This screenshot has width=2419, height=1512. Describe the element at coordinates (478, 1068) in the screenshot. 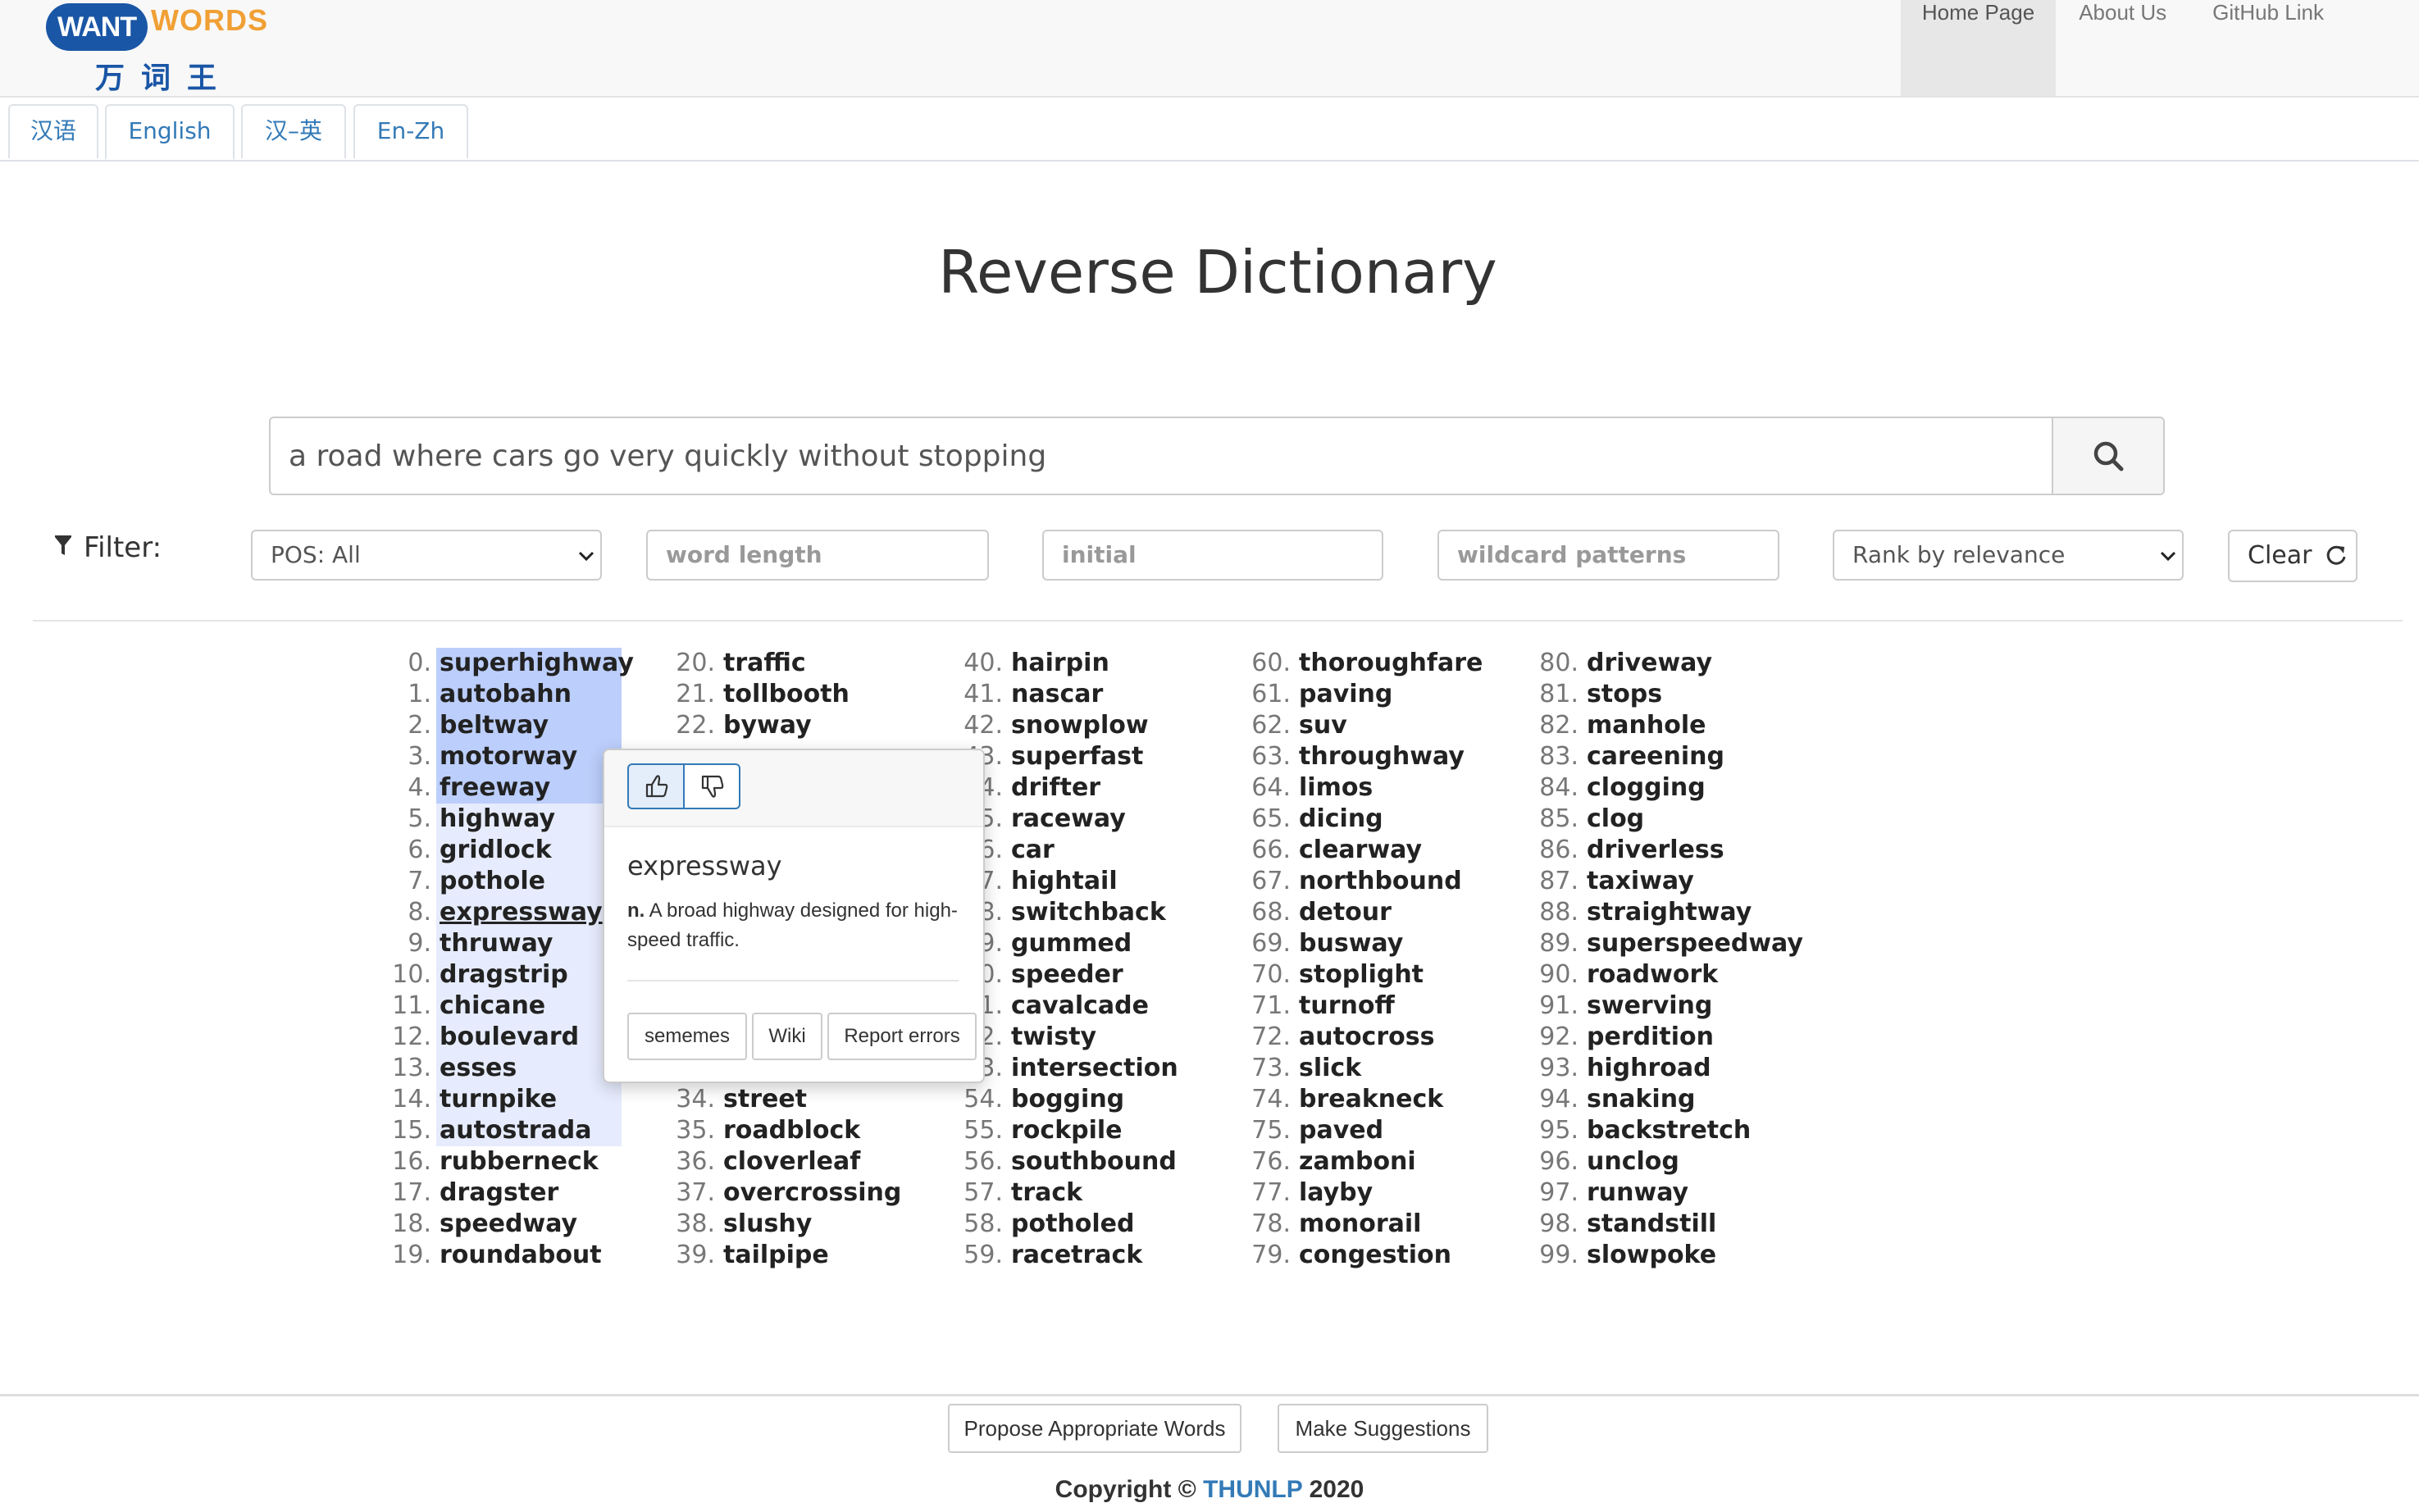

I see `result-word: esses` at that location.